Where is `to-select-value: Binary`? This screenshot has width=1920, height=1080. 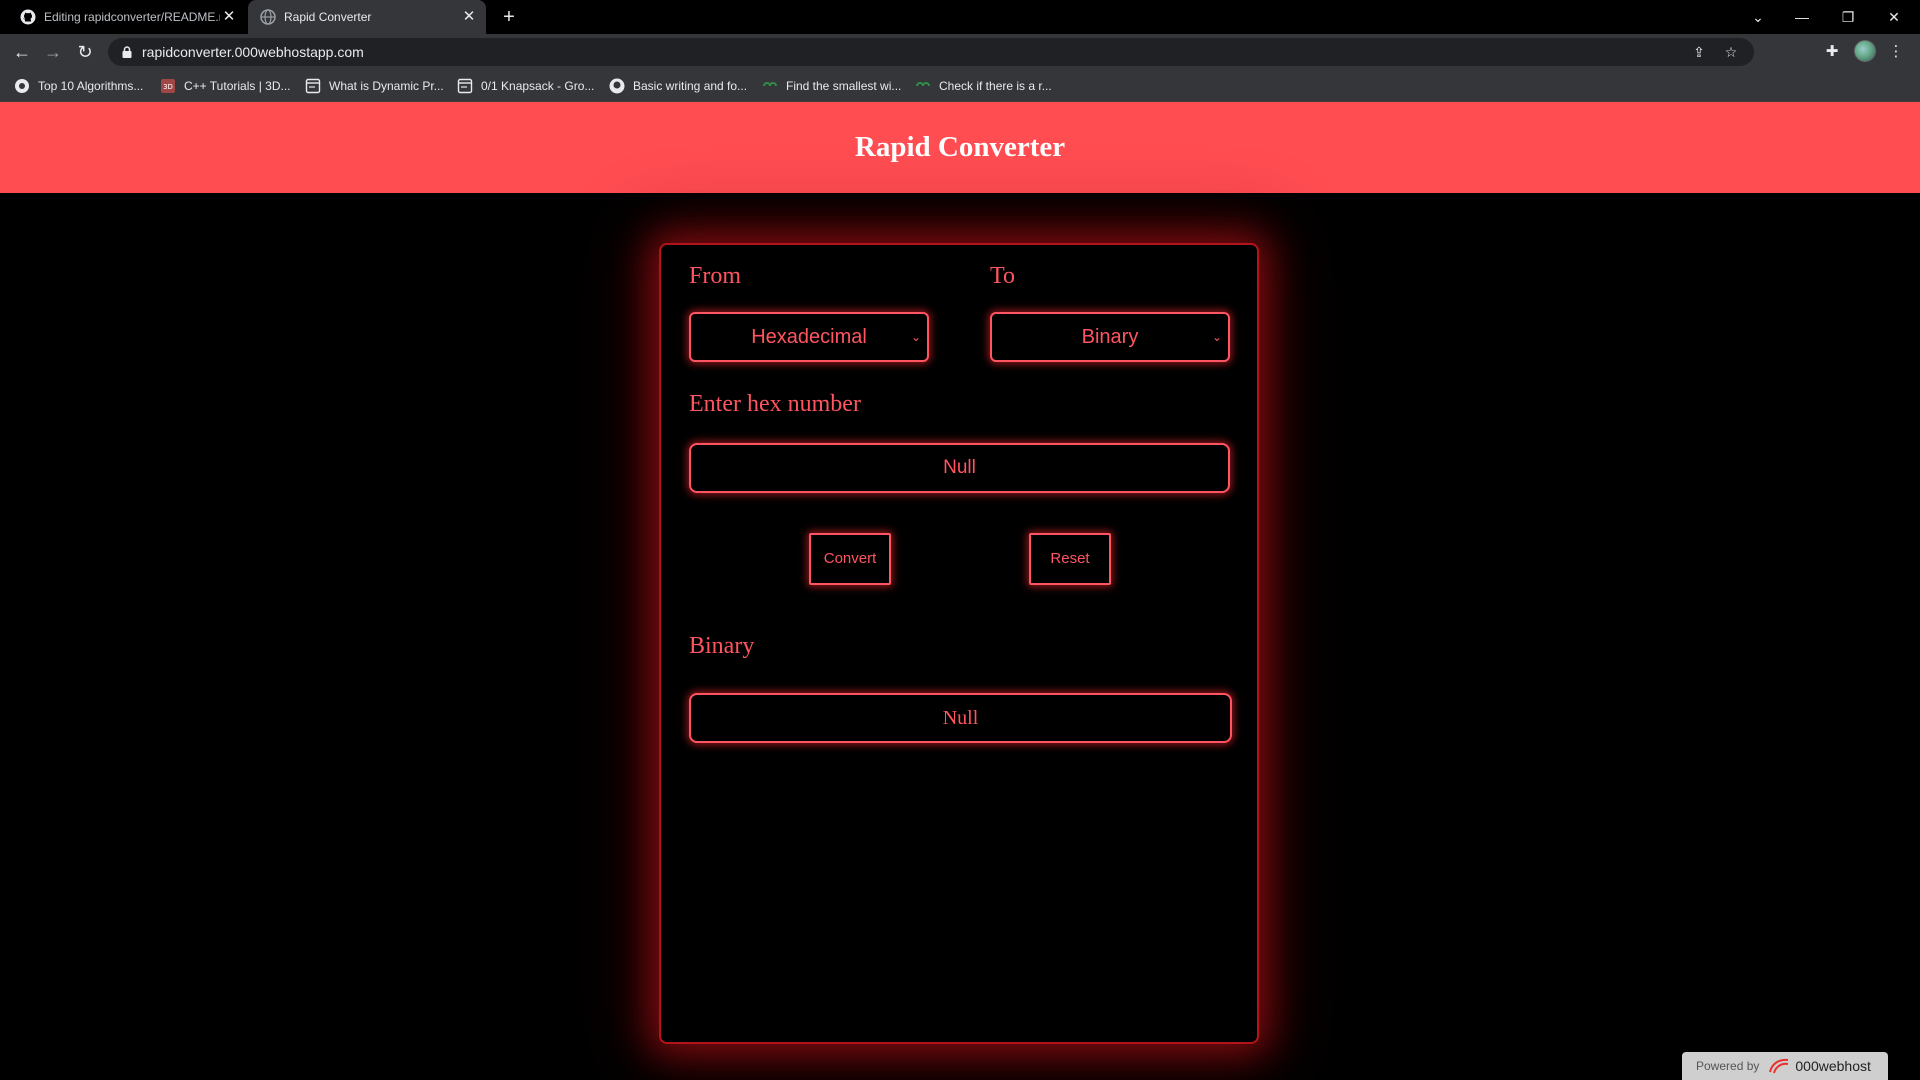 to-select-value: Binary is located at coordinates (1110, 337).